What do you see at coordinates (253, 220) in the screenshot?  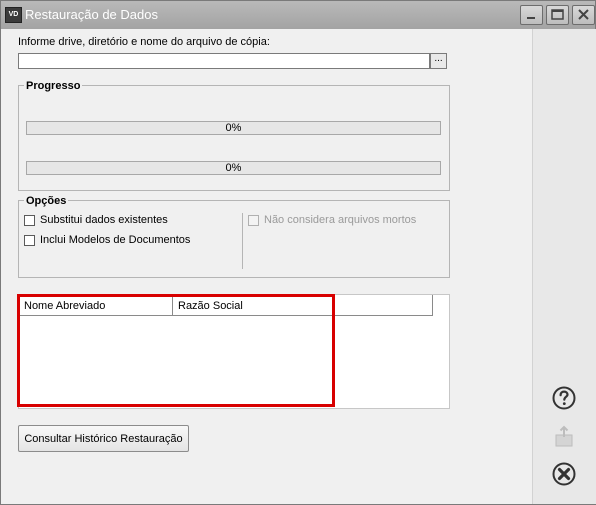 I see `ignore-dead-files-checkbox` at bounding box center [253, 220].